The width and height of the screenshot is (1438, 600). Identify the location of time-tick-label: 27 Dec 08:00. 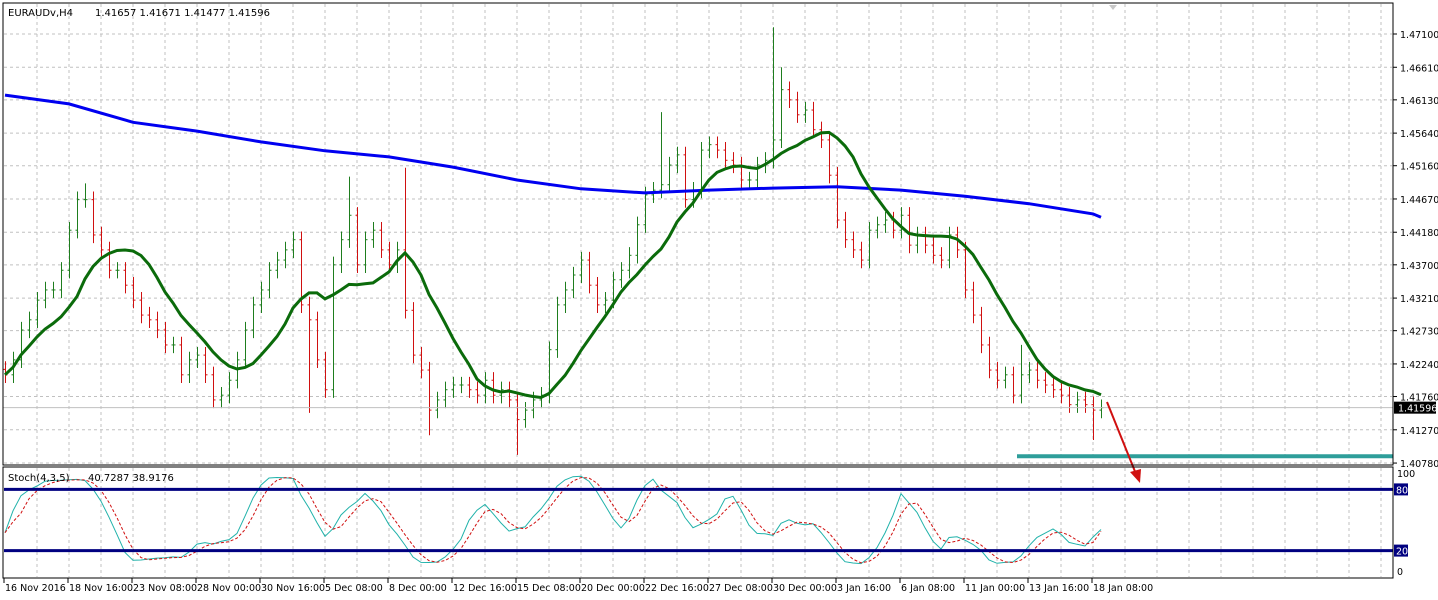
(741, 588).